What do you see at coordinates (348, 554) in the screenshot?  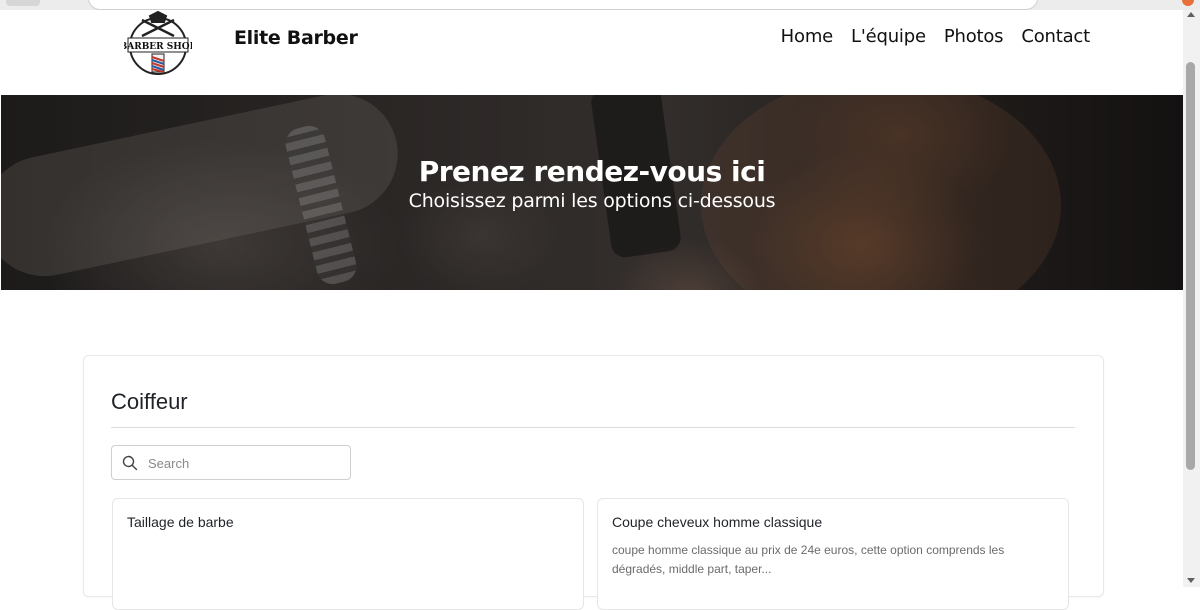 I see `service-card: Taillage de barbe` at bounding box center [348, 554].